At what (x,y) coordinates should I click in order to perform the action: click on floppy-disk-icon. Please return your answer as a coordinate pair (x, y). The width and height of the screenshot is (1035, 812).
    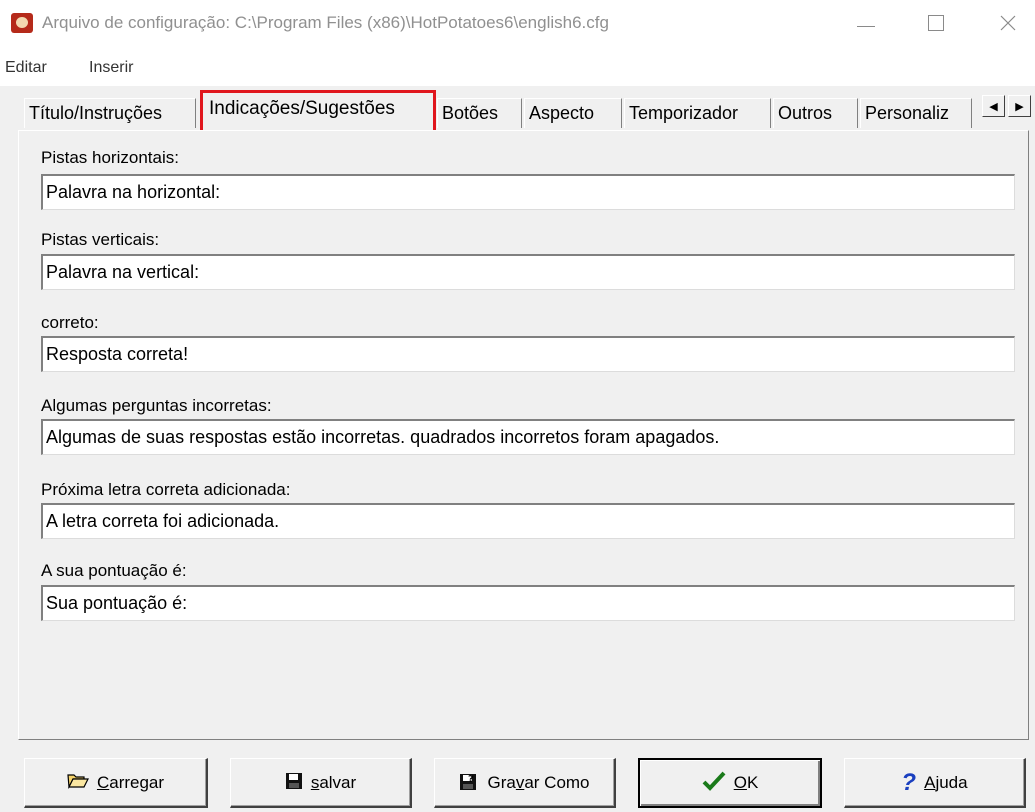
    Looking at the image, I should click on (294, 783).